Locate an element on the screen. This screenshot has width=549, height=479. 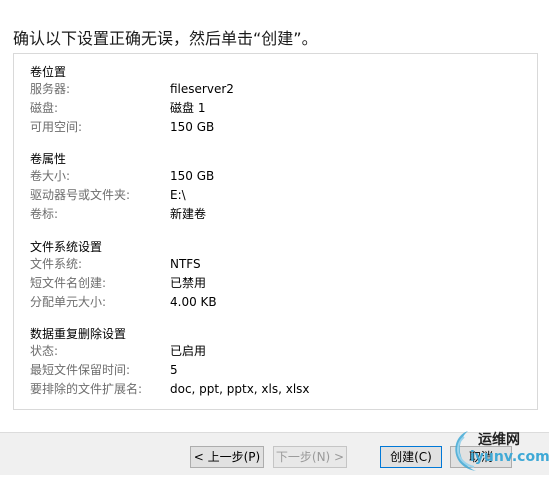
row-min-file-age: 最短文件保留时间: 5 is located at coordinates (275, 370).